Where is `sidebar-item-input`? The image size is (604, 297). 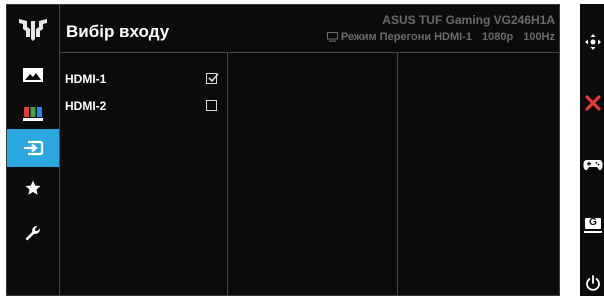 sidebar-item-input is located at coordinates (33, 148).